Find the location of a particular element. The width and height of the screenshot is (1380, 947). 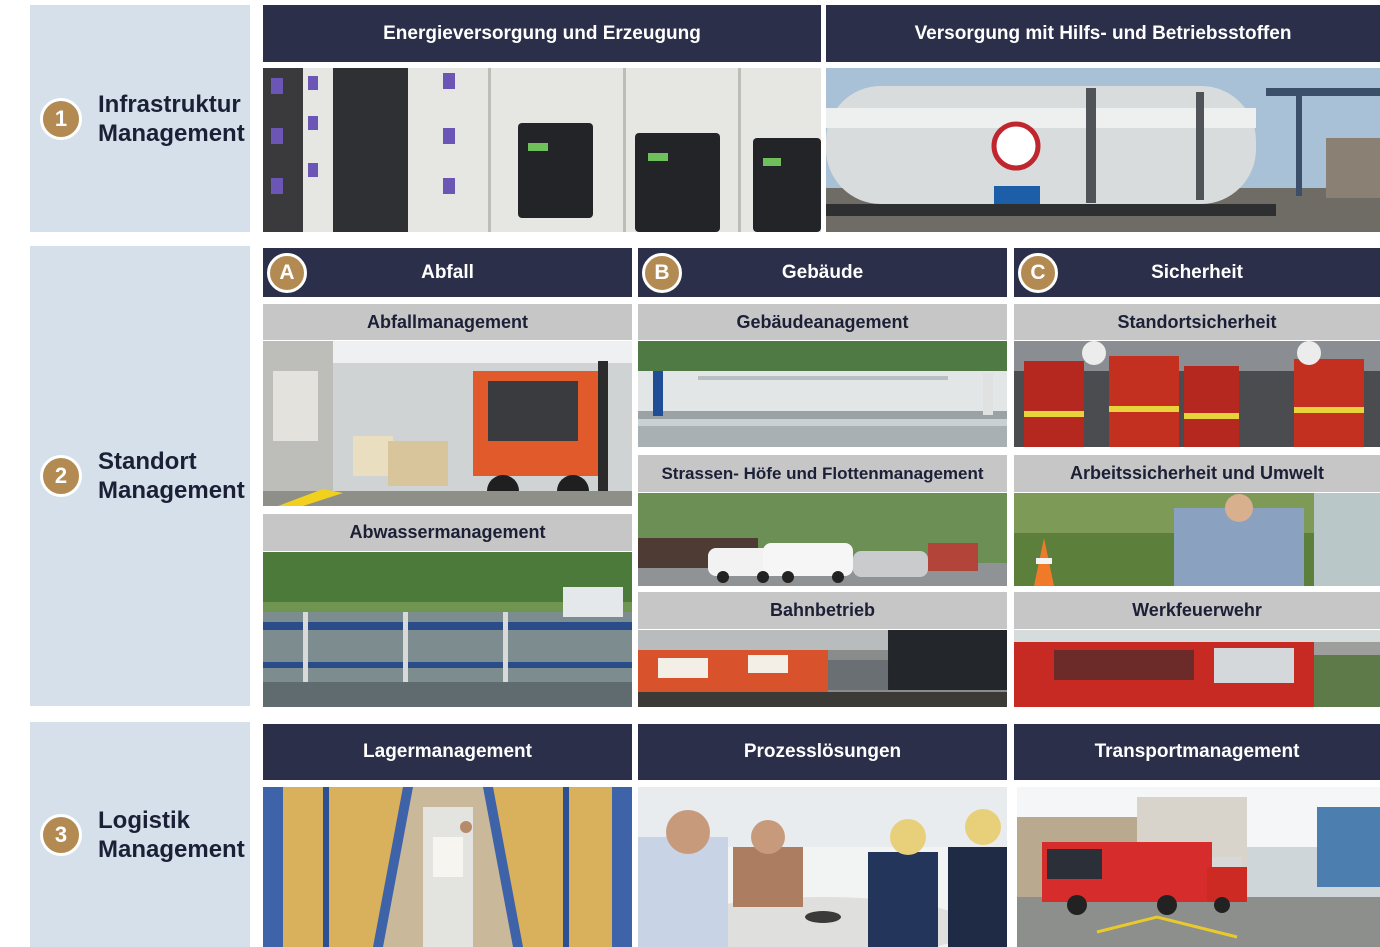

section-panel-logistik: 3 Logistik Management is located at coordinates (140, 834).